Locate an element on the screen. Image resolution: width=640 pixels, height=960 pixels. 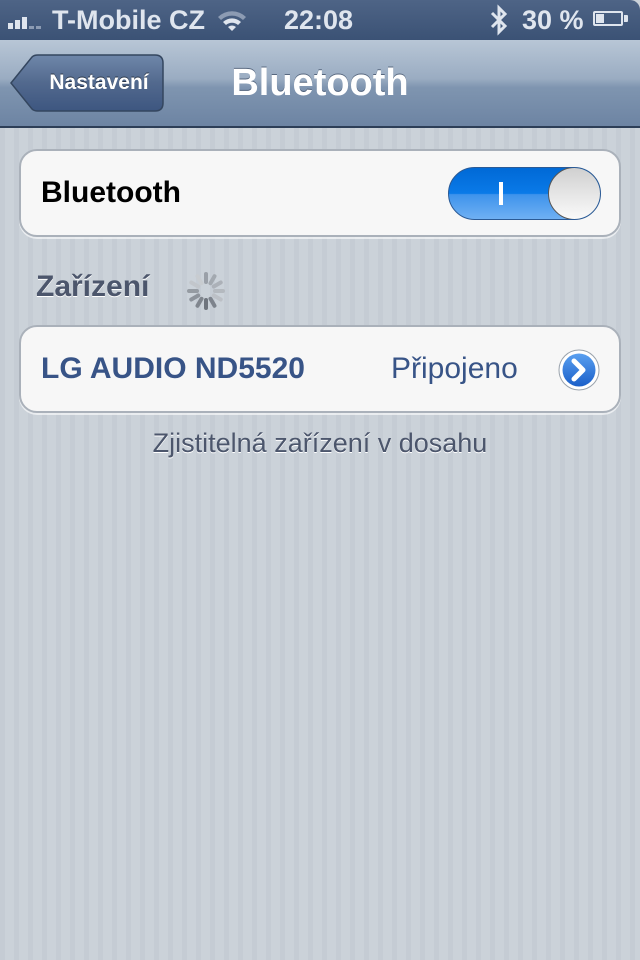
clock: 22:08 is located at coordinates (319, 20).